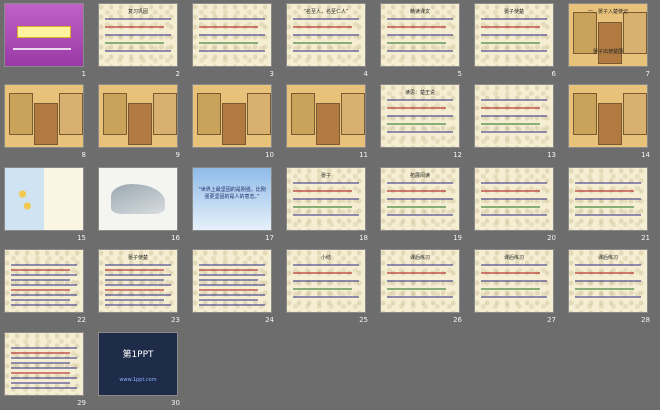 The width and height of the screenshot is (660, 410). I want to click on slide-number: 21, so click(645, 238).